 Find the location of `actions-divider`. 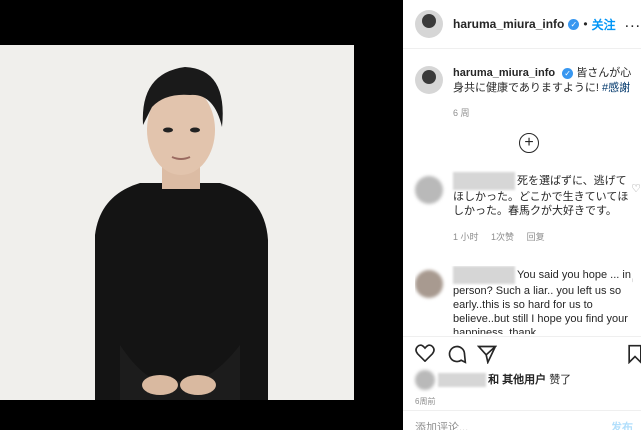

actions-divider is located at coordinates (522, 336).